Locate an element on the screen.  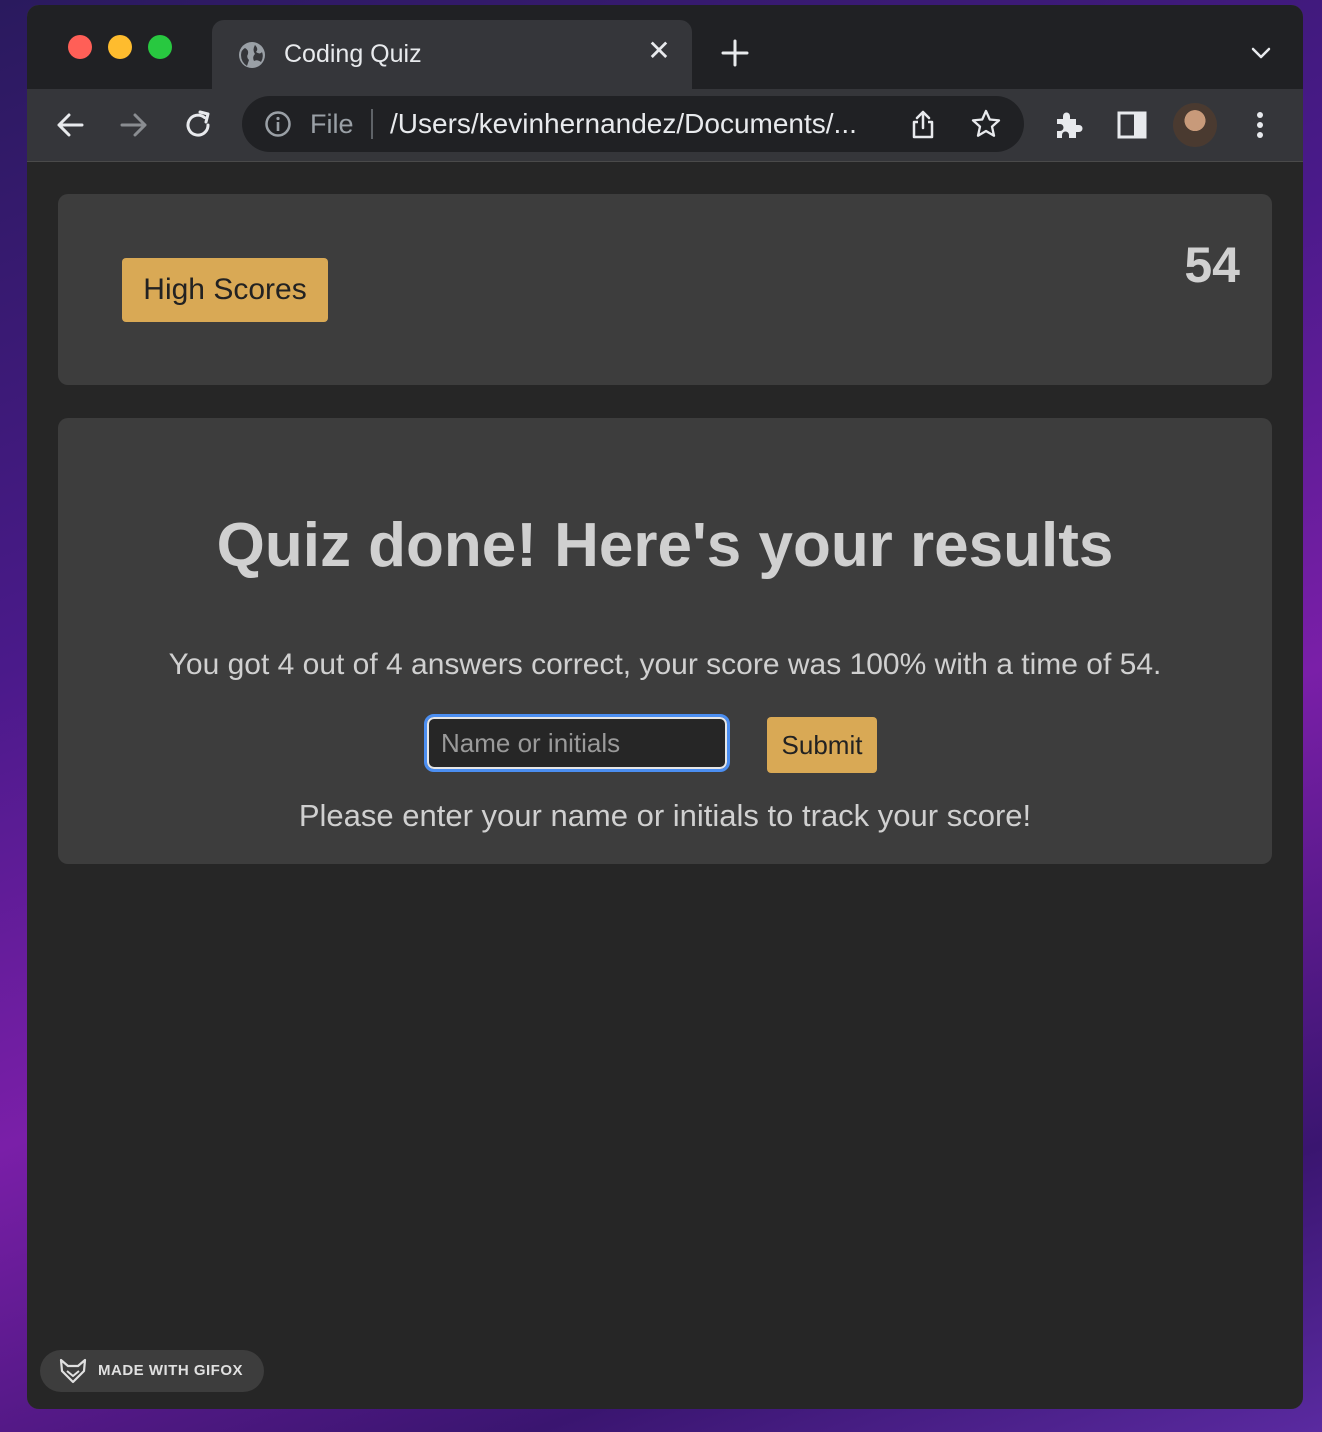
close-window-button is located at coordinates (80, 47).